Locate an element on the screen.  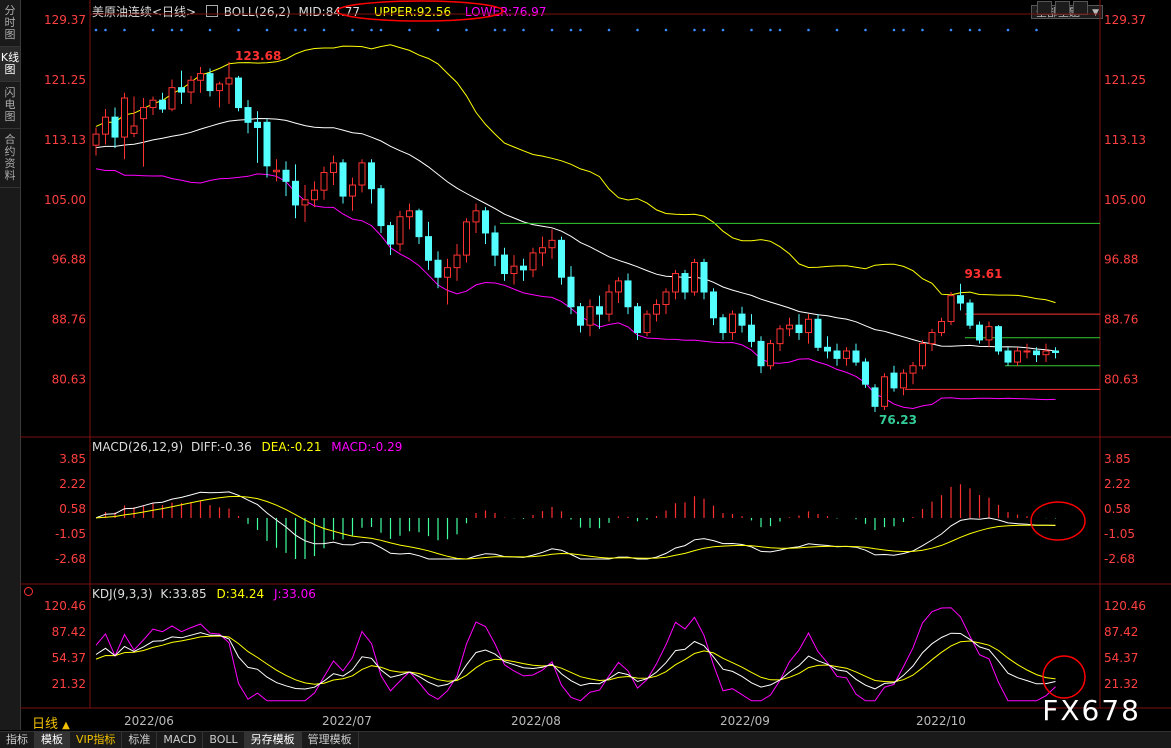
annotation-low: 76.23 is located at coordinates (898, 420).